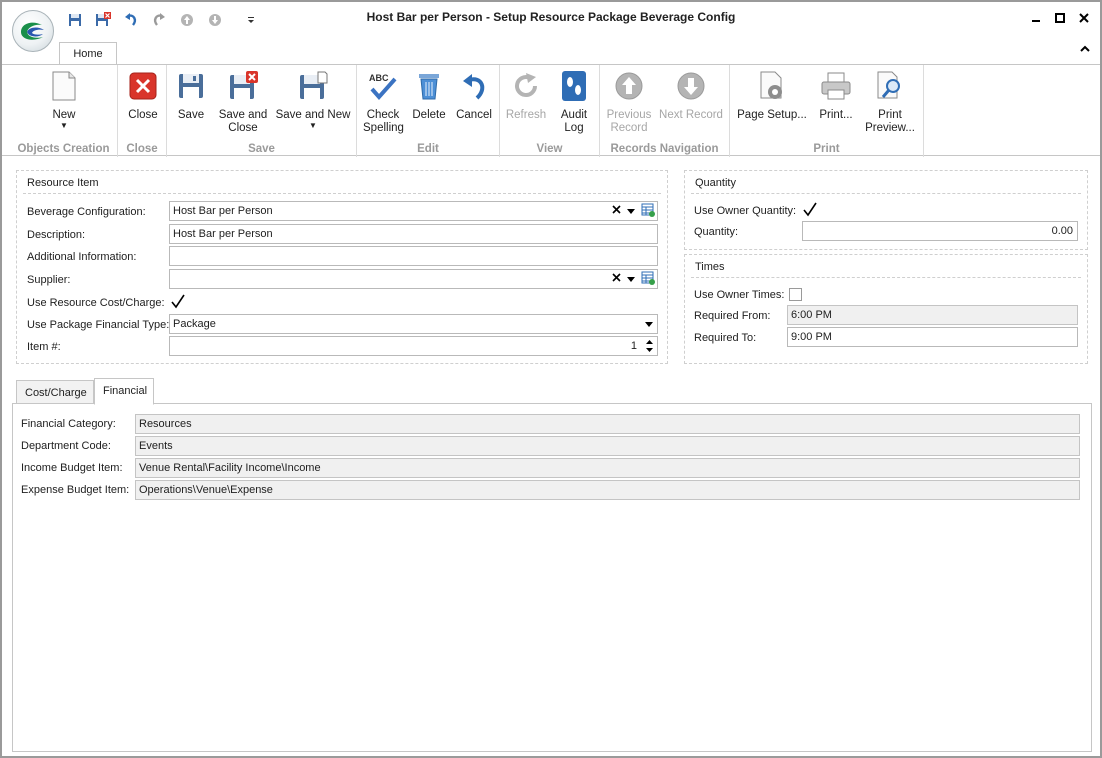  What do you see at coordinates (574, 86) in the screenshot?
I see `footprints-icon` at bounding box center [574, 86].